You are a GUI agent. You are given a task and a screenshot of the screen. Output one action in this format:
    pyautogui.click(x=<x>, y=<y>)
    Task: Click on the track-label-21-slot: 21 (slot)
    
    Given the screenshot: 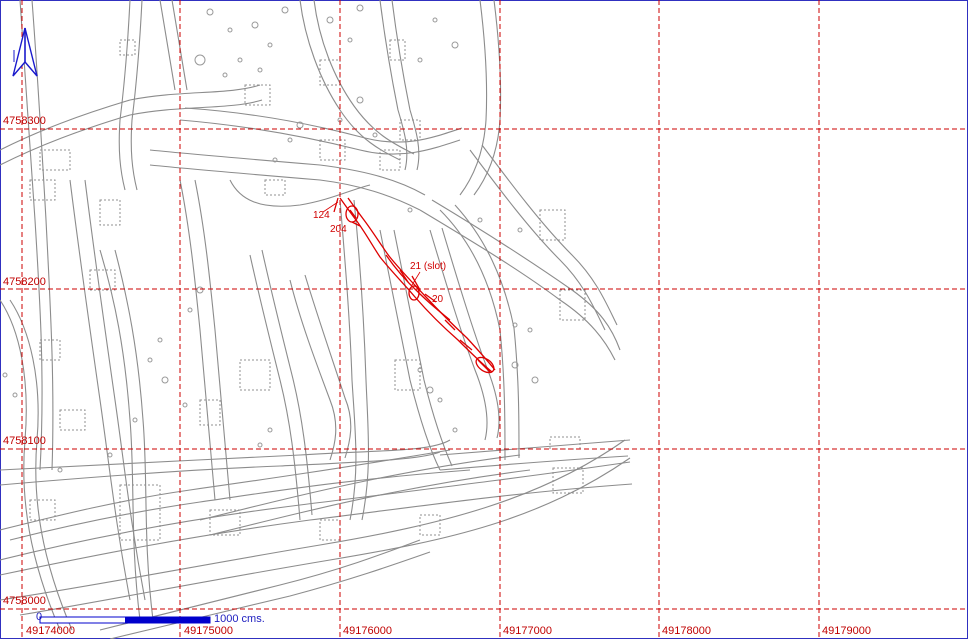 What is the action you would take?
    pyautogui.click(x=428, y=266)
    